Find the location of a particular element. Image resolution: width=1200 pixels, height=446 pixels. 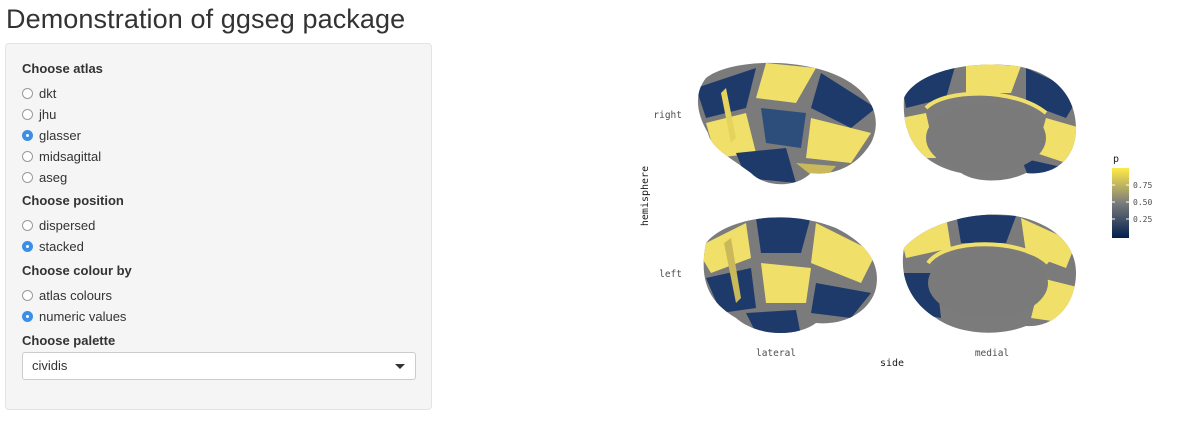

radio-label: dispersed is located at coordinates (67, 225).